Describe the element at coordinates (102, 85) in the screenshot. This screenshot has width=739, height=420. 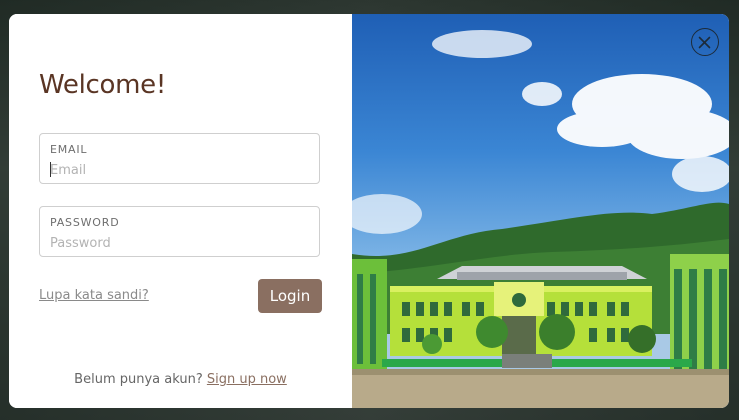
I see `modal-title: Welcome!` at that location.